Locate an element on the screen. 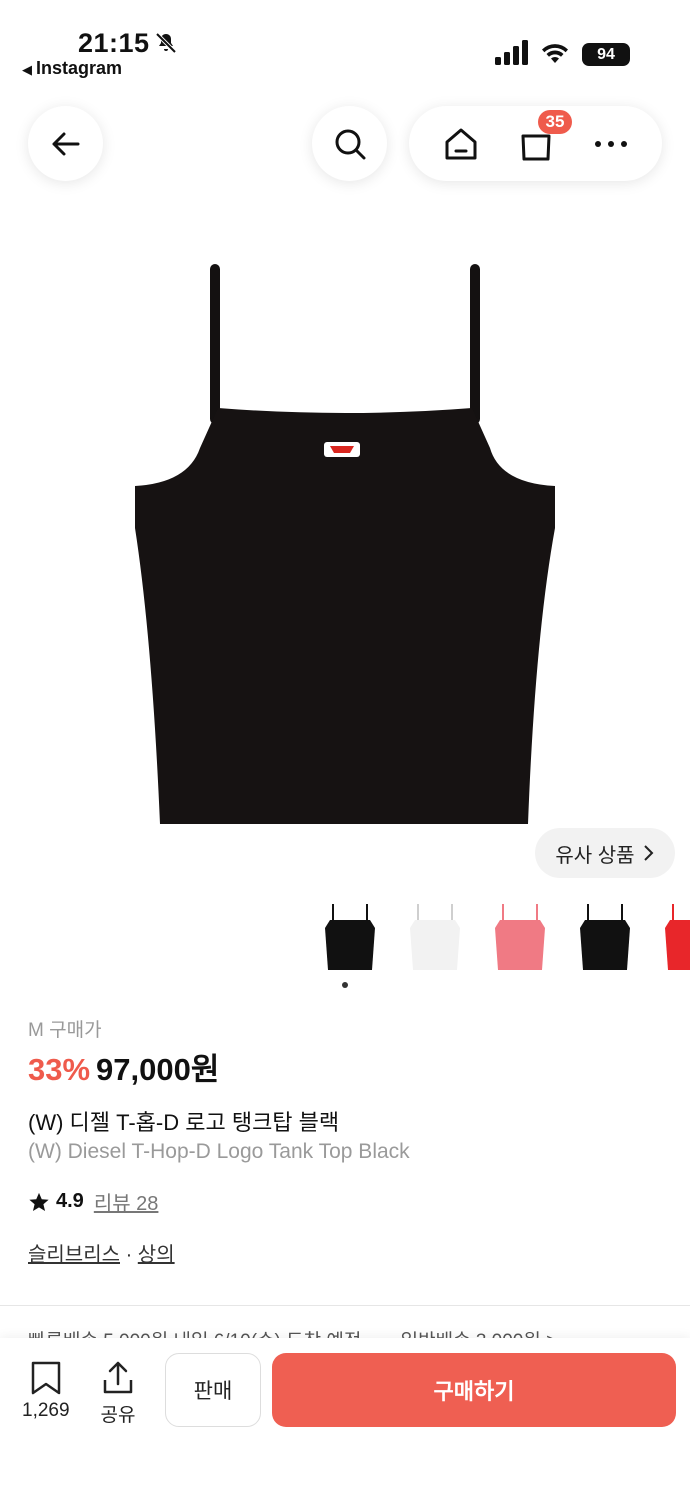 The width and height of the screenshot is (690, 1500). color-thumbnails is located at coordinates (500, 938).